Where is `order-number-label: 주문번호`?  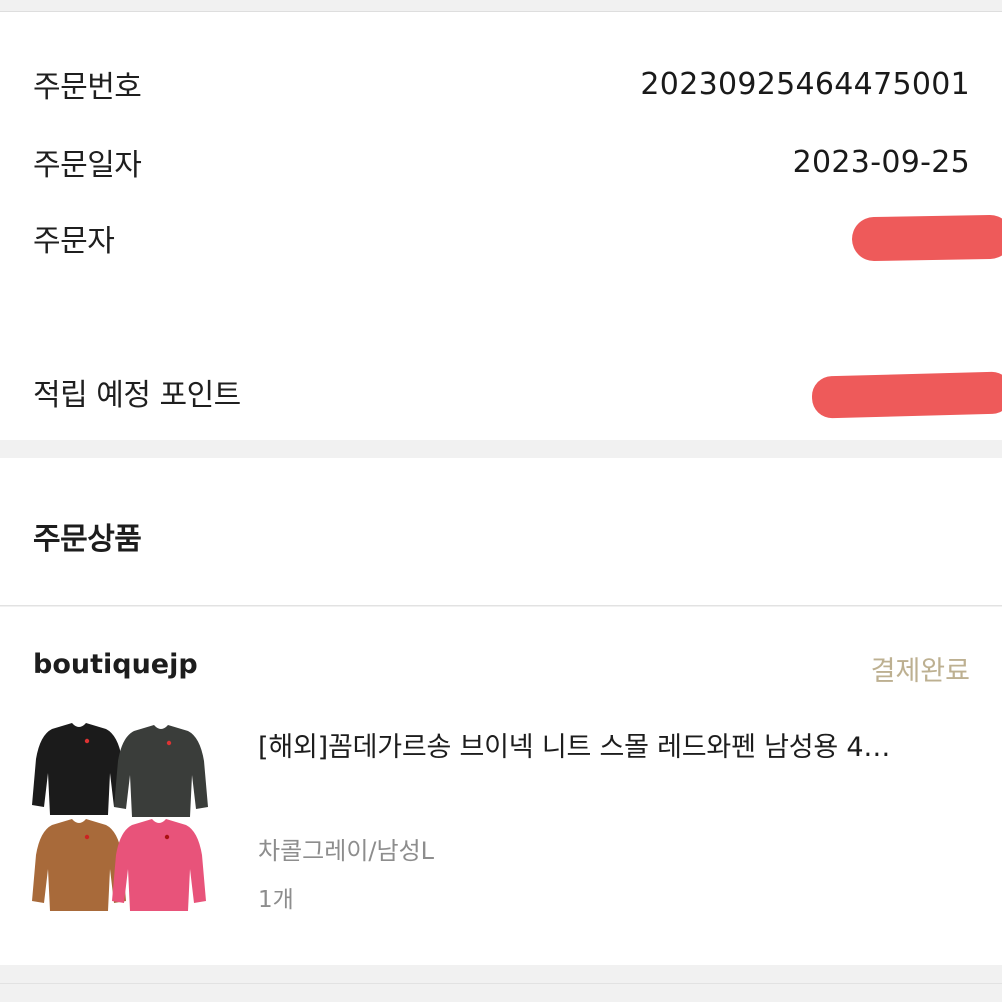 order-number-label: 주문번호 is located at coordinates (87, 87).